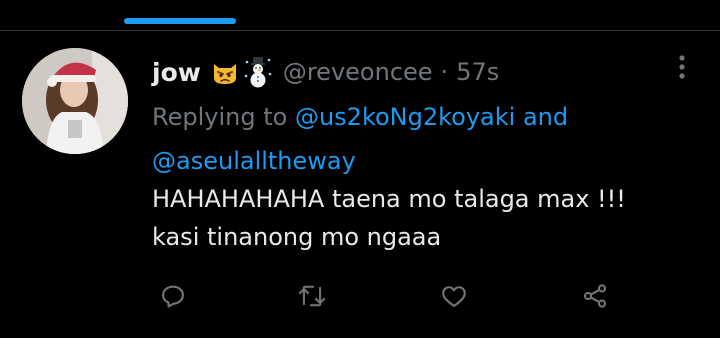  Describe the element at coordinates (358, 72) in the screenshot. I see `user-handle: @reveoncee` at that location.